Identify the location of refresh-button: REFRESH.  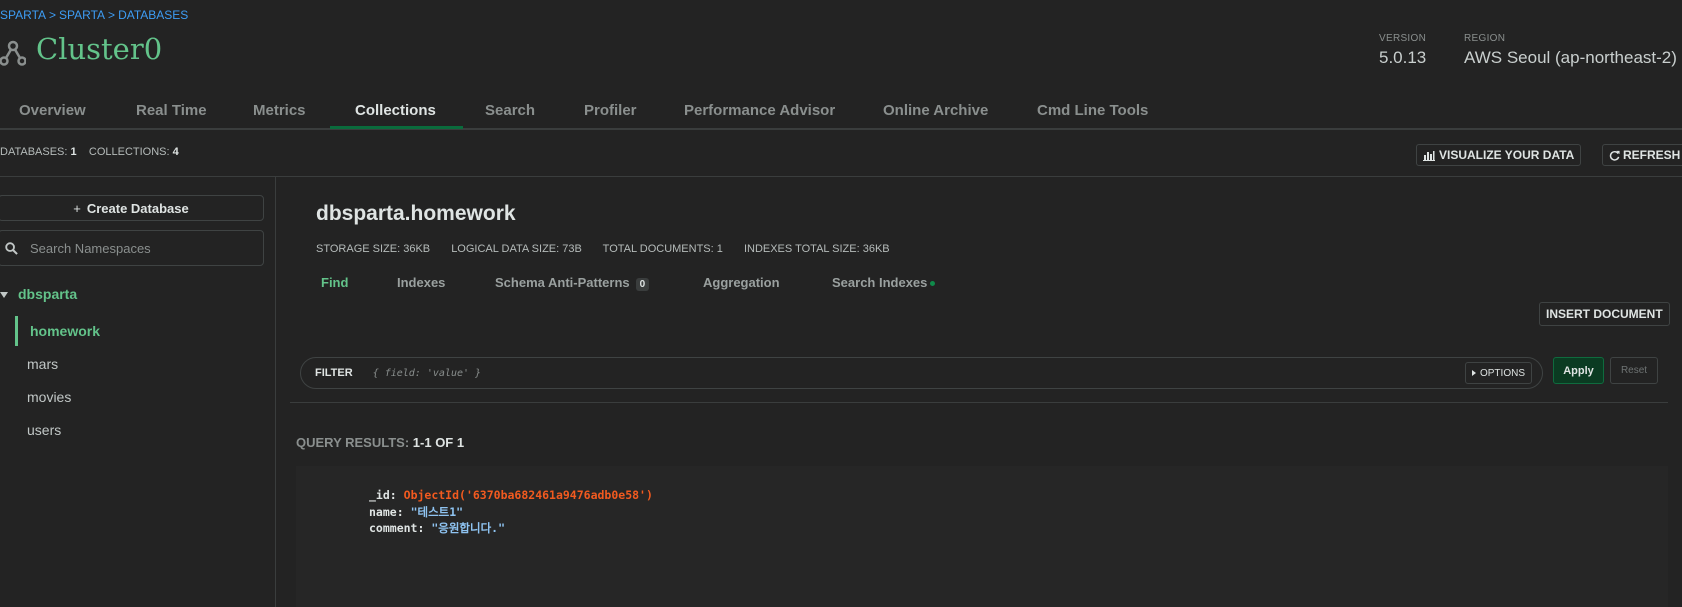
(1642, 155).